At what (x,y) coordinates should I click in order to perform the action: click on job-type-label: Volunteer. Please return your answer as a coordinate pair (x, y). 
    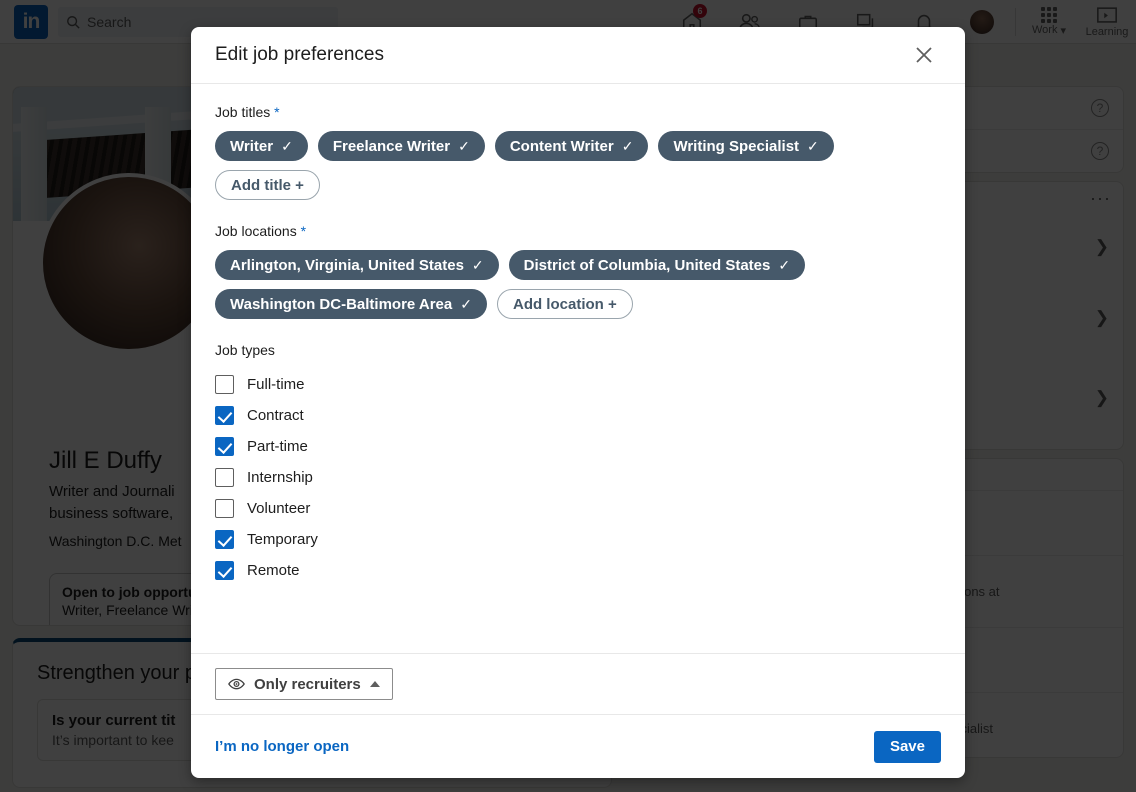
    Looking at the image, I should click on (279, 508).